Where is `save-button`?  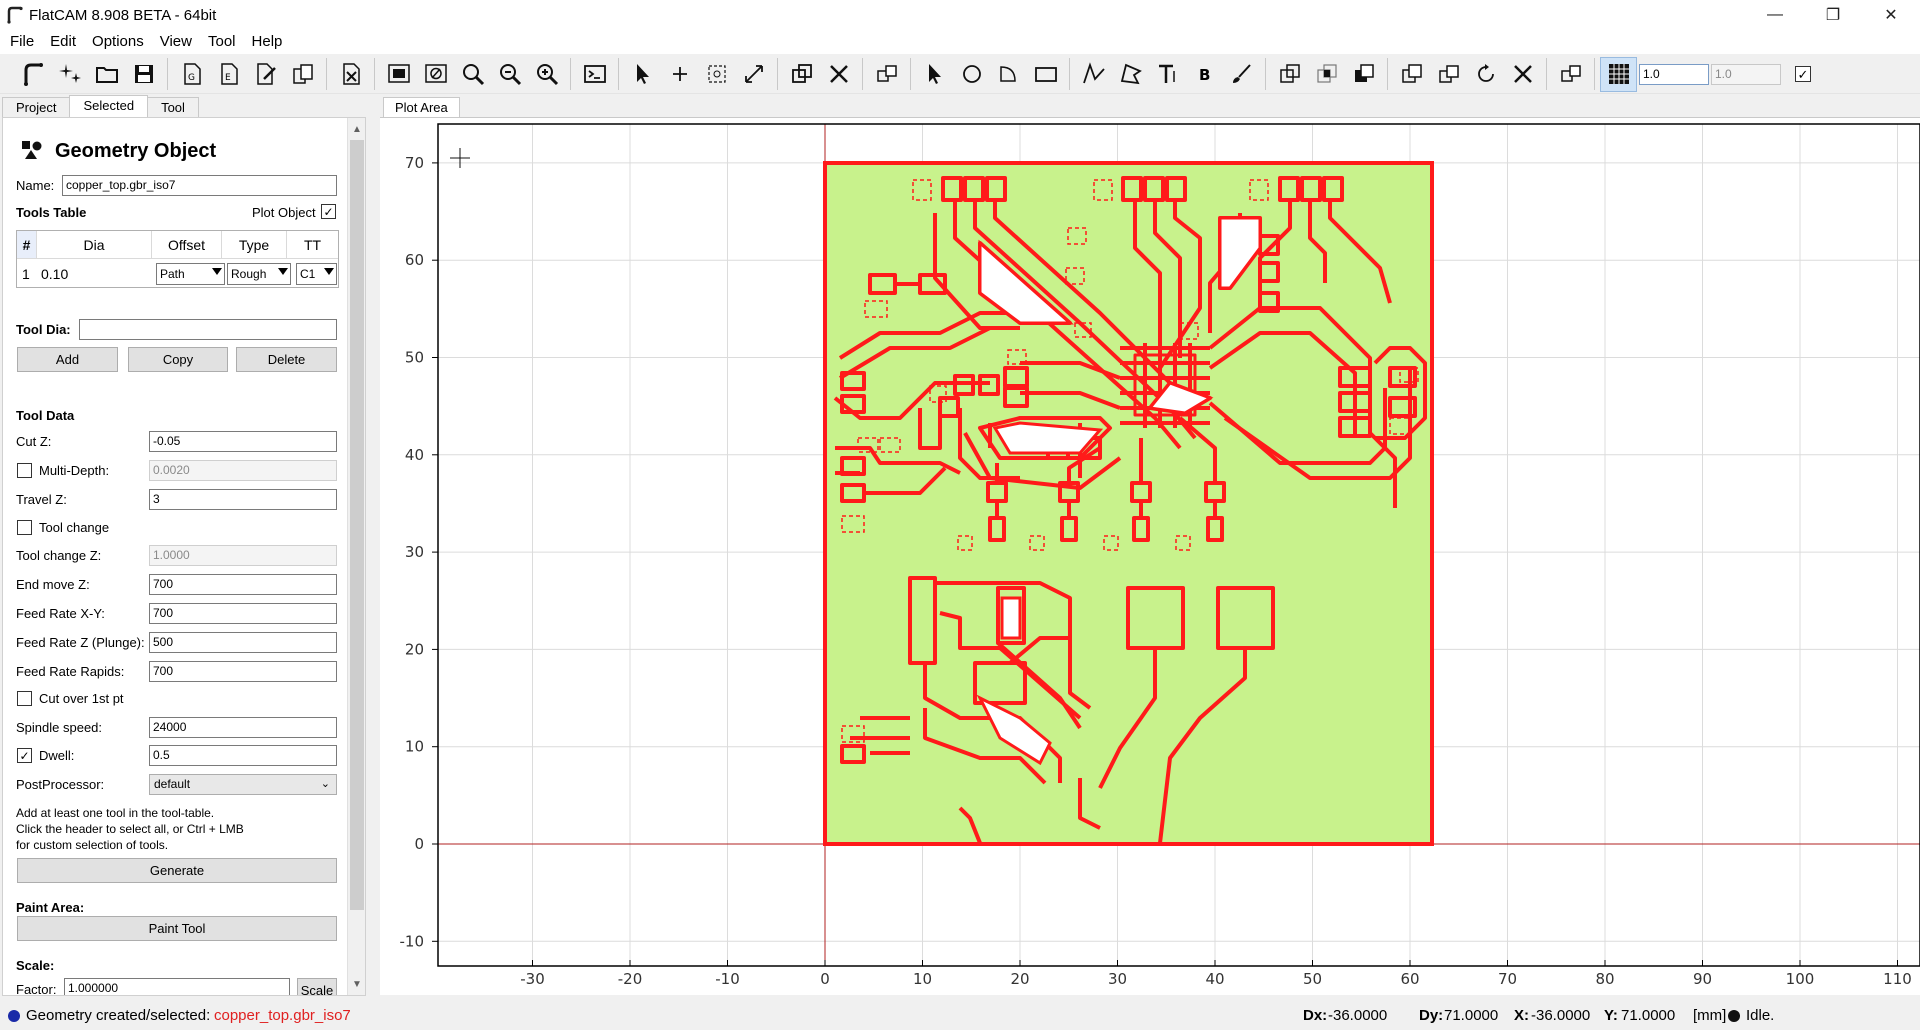 save-button is located at coordinates (143, 74).